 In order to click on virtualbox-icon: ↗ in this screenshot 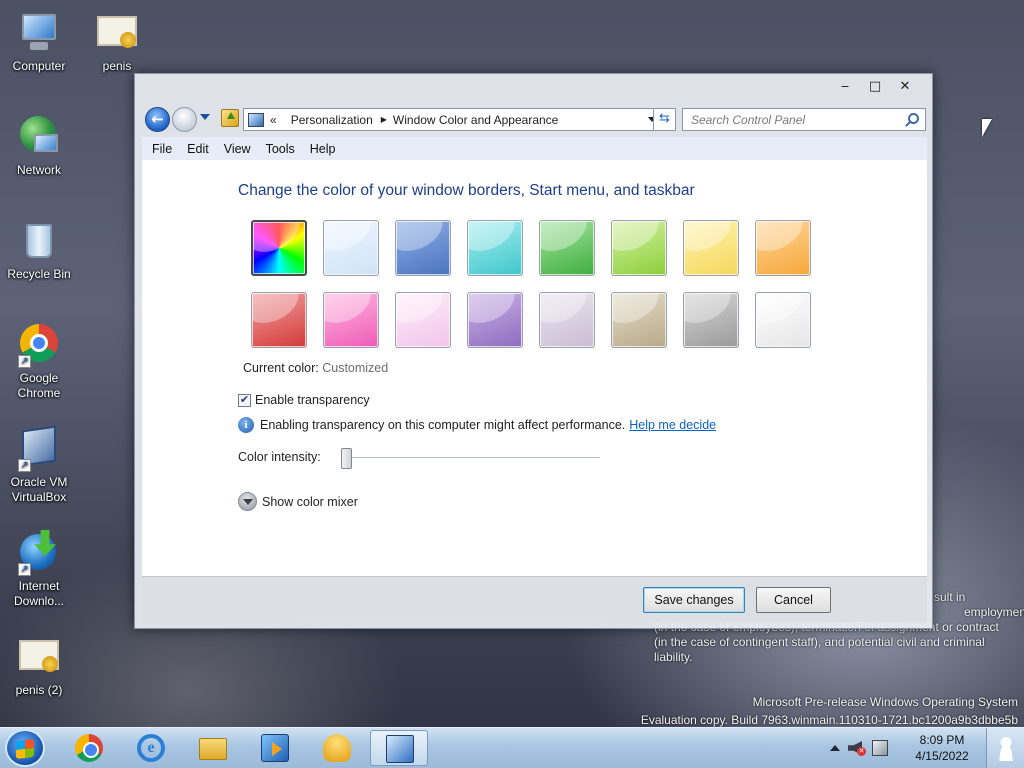, I will do `click(39, 448)`.